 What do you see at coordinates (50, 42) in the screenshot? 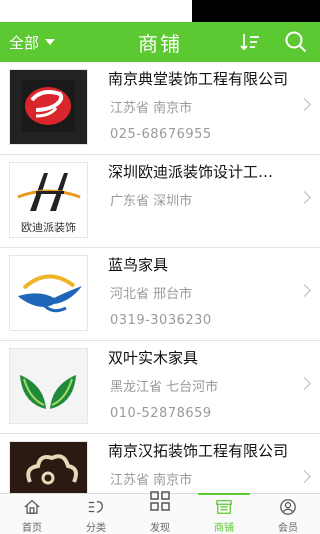
I see `caret-down-icon` at bounding box center [50, 42].